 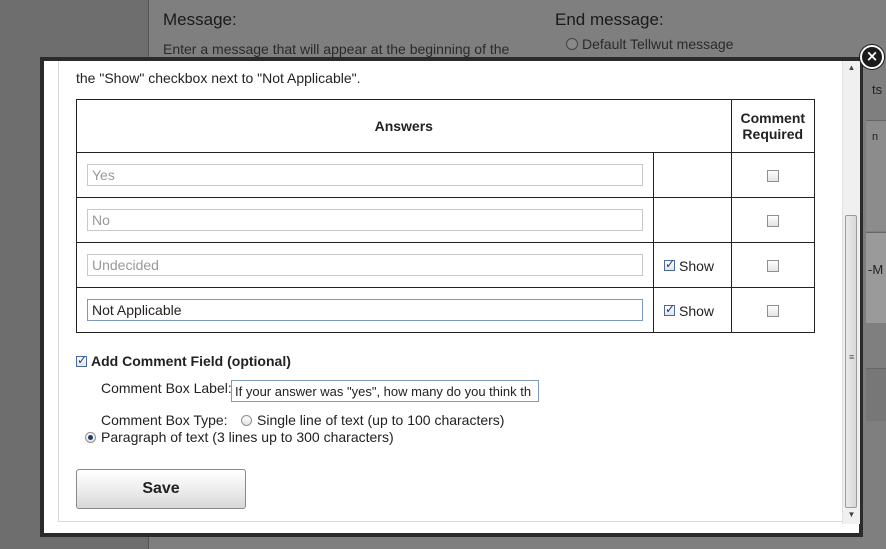 I want to click on answer-input-yes, so click(x=365, y=175).